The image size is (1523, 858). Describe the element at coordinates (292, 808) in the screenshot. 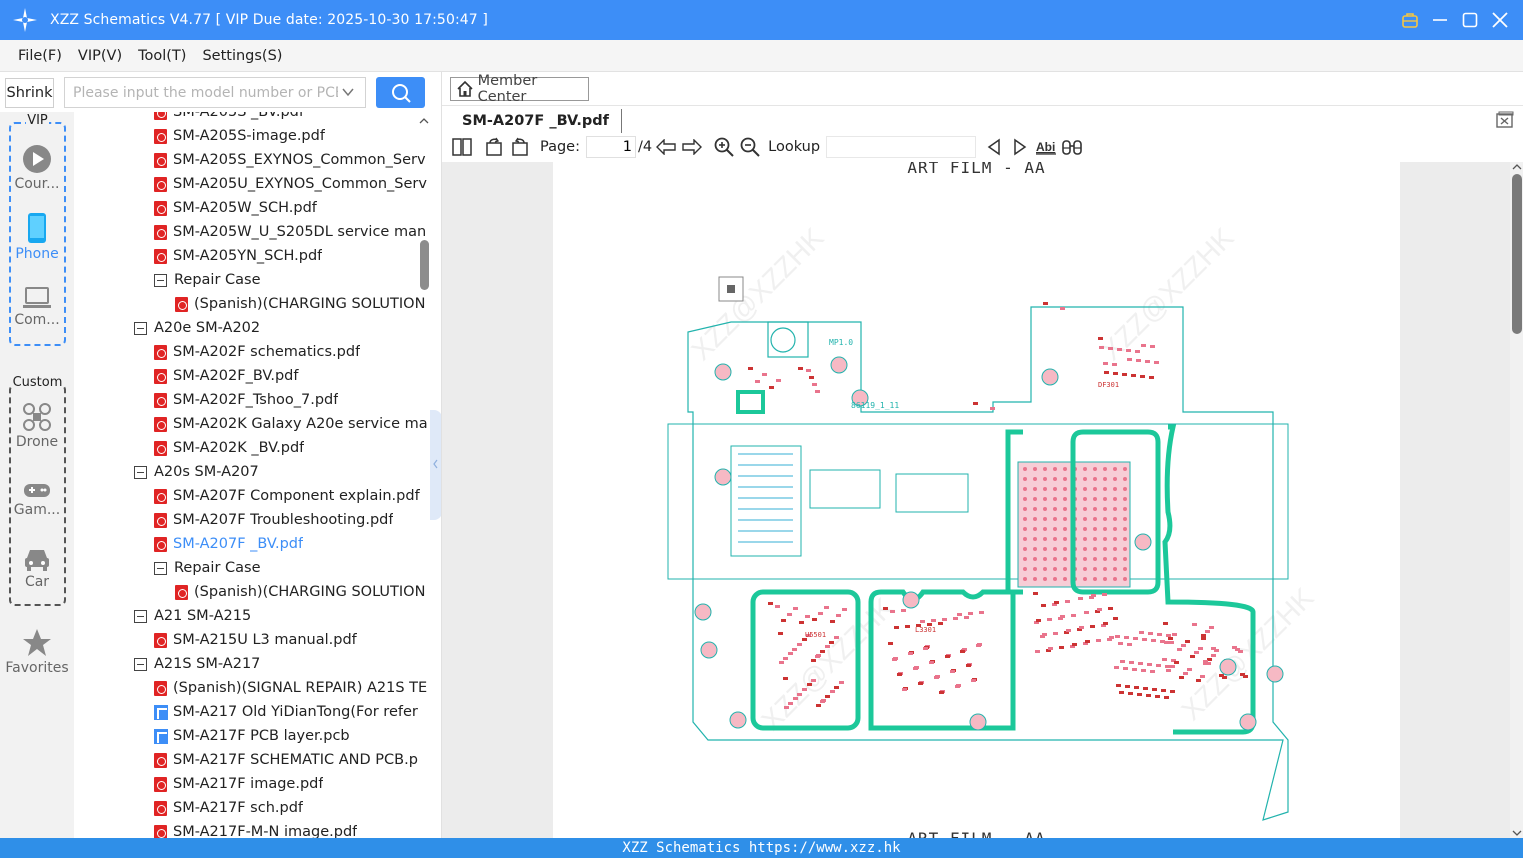

I see `tree-file: SM-A217F sch.pdf` at that location.